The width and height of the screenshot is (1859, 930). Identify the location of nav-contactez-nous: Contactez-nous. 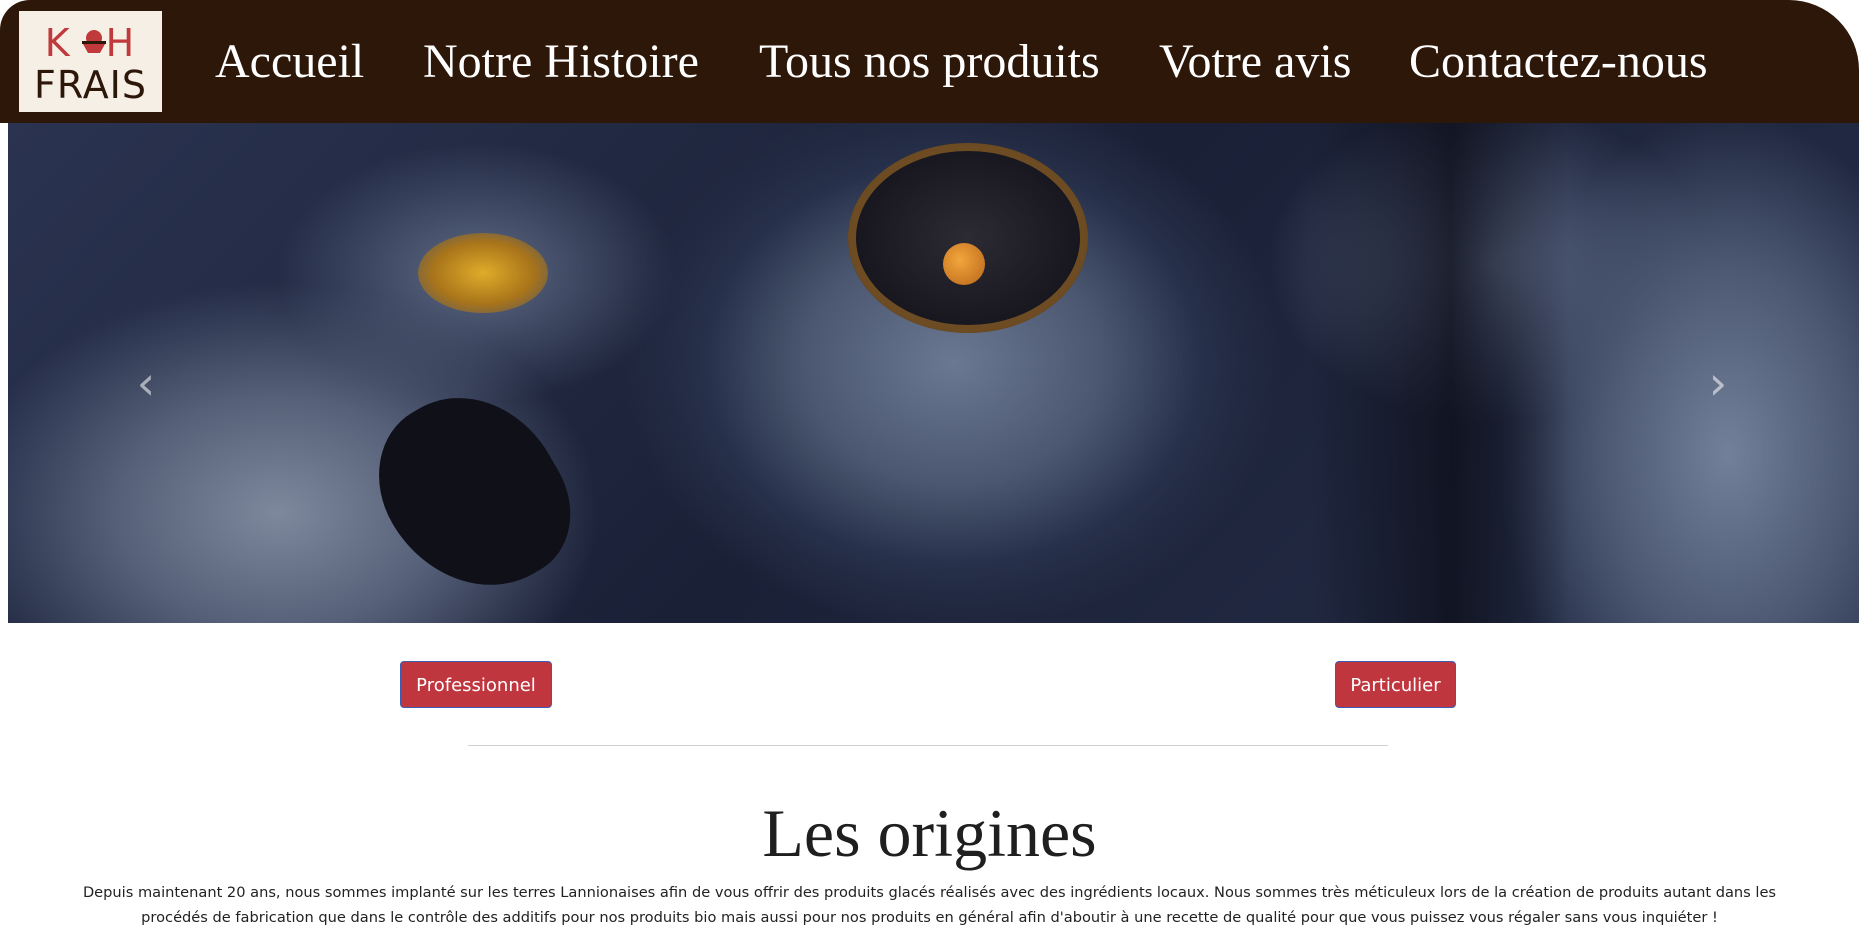
(1558, 62).